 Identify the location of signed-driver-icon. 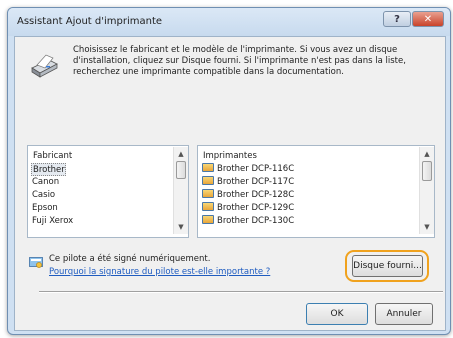
(36, 262).